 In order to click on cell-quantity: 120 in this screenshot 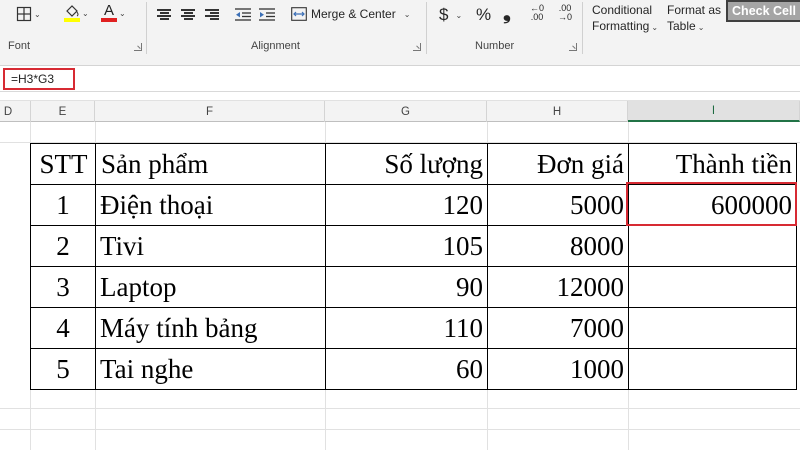, I will do `click(406, 205)`.